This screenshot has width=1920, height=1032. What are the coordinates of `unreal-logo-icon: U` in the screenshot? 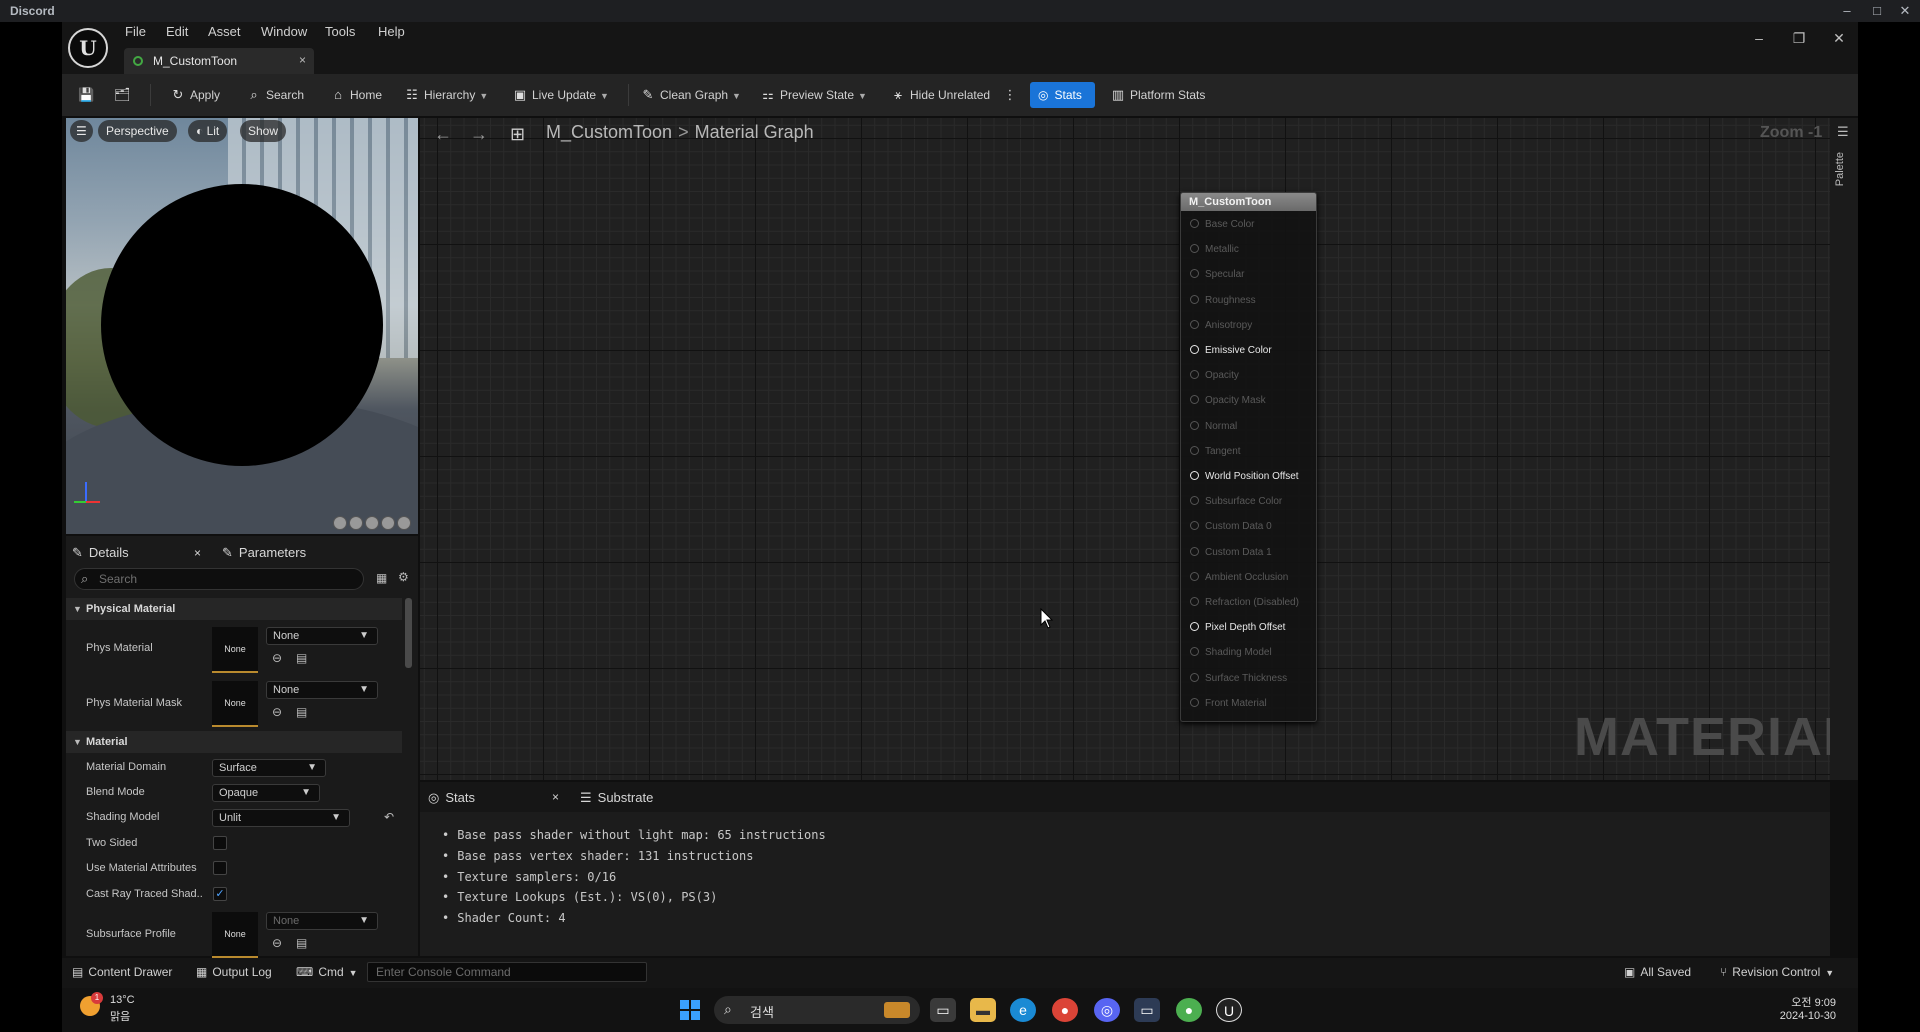 It's located at (88, 48).